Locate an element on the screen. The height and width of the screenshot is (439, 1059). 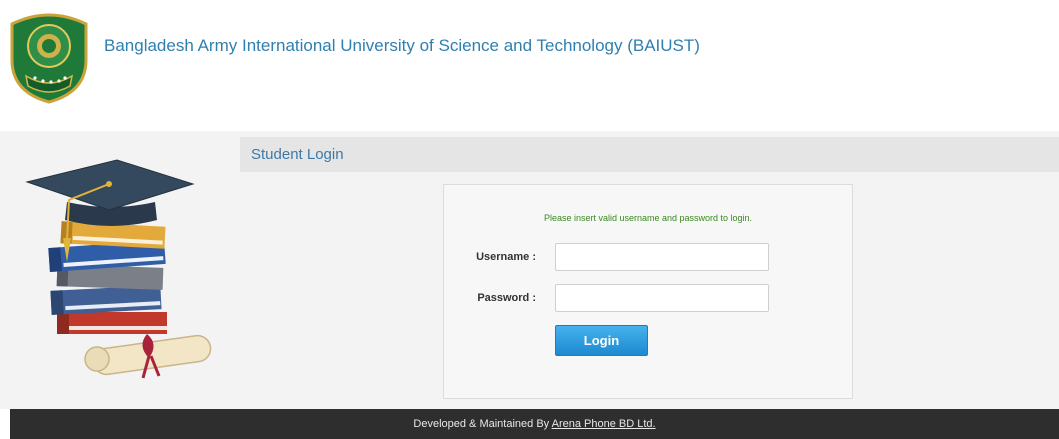
login-button: Login is located at coordinates (601, 340).